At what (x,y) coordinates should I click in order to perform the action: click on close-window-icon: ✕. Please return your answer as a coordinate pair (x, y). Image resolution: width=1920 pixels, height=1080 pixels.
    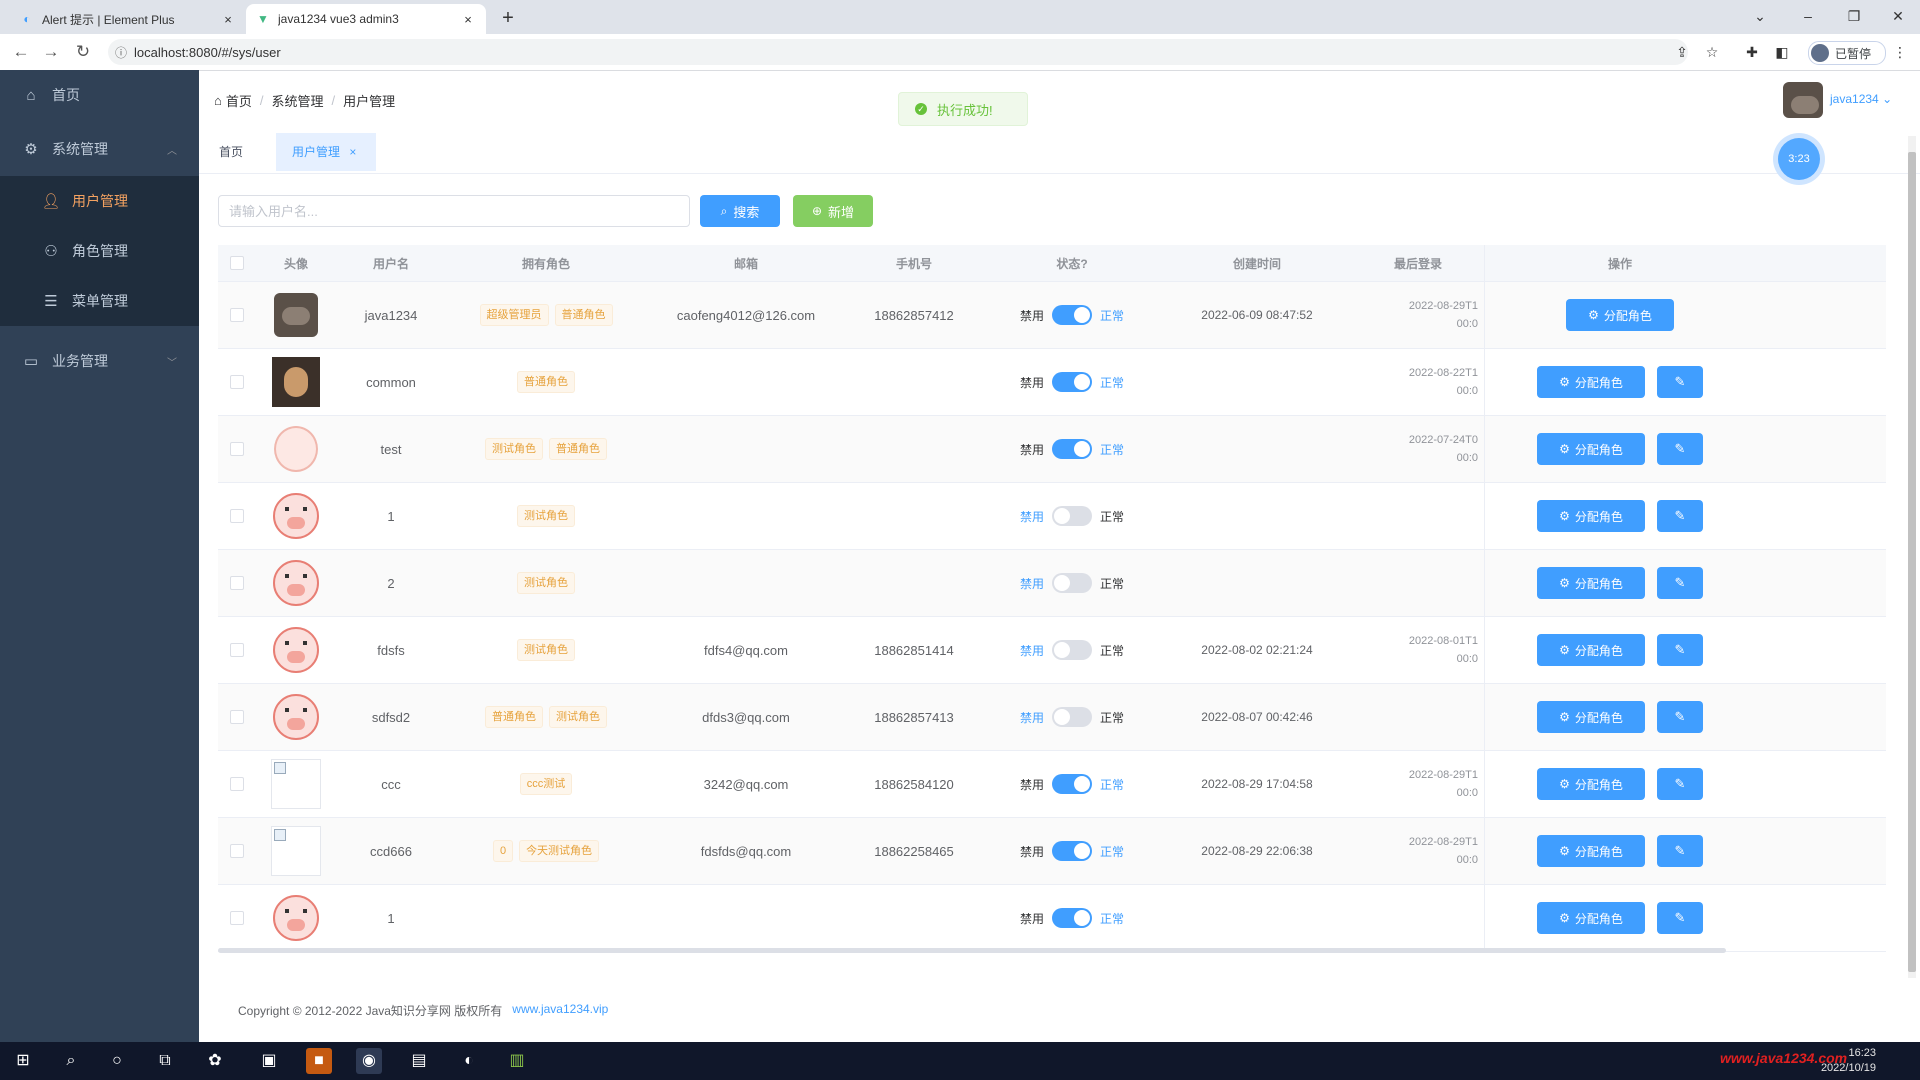
    Looking at the image, I should click on (1898, 16).